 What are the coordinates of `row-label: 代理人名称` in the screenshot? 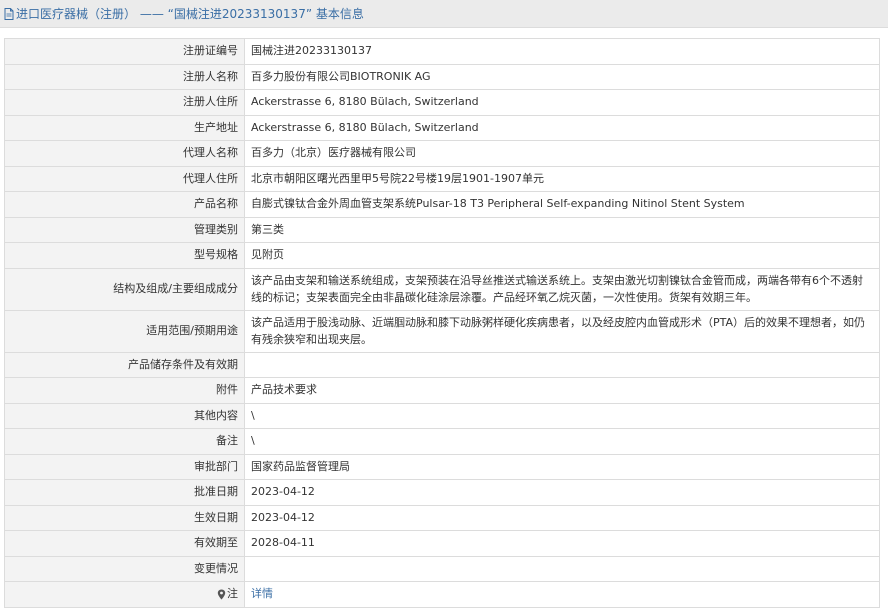 It's located at (124, 153).